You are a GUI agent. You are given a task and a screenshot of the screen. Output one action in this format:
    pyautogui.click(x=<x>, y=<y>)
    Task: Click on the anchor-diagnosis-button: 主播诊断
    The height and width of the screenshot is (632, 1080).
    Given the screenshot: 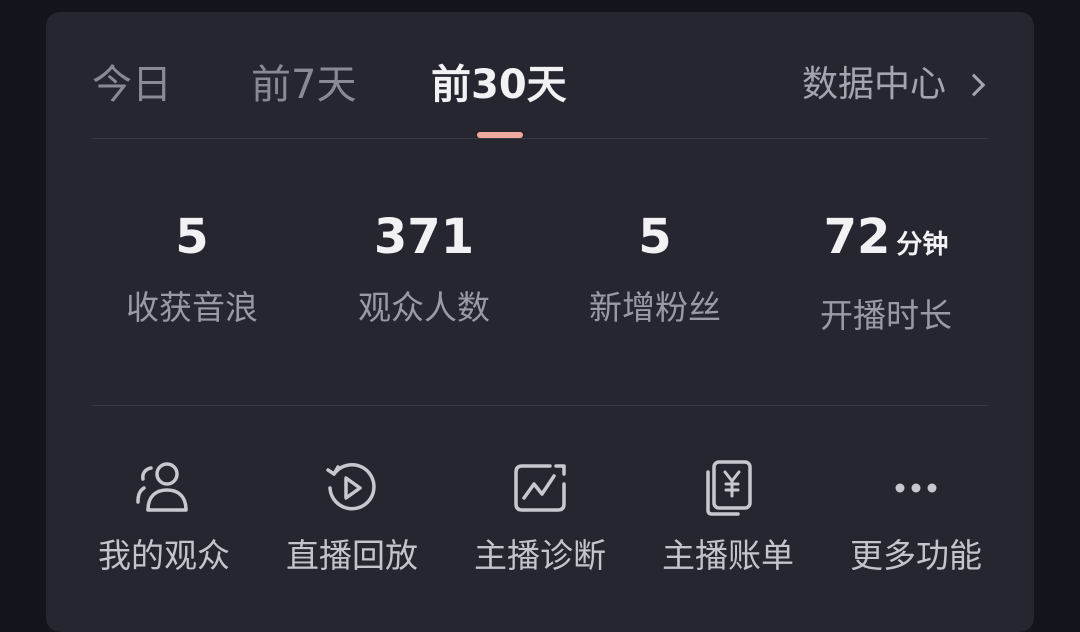 What is the action you would take?
    pyautogui.click(x=540, y=518)
    